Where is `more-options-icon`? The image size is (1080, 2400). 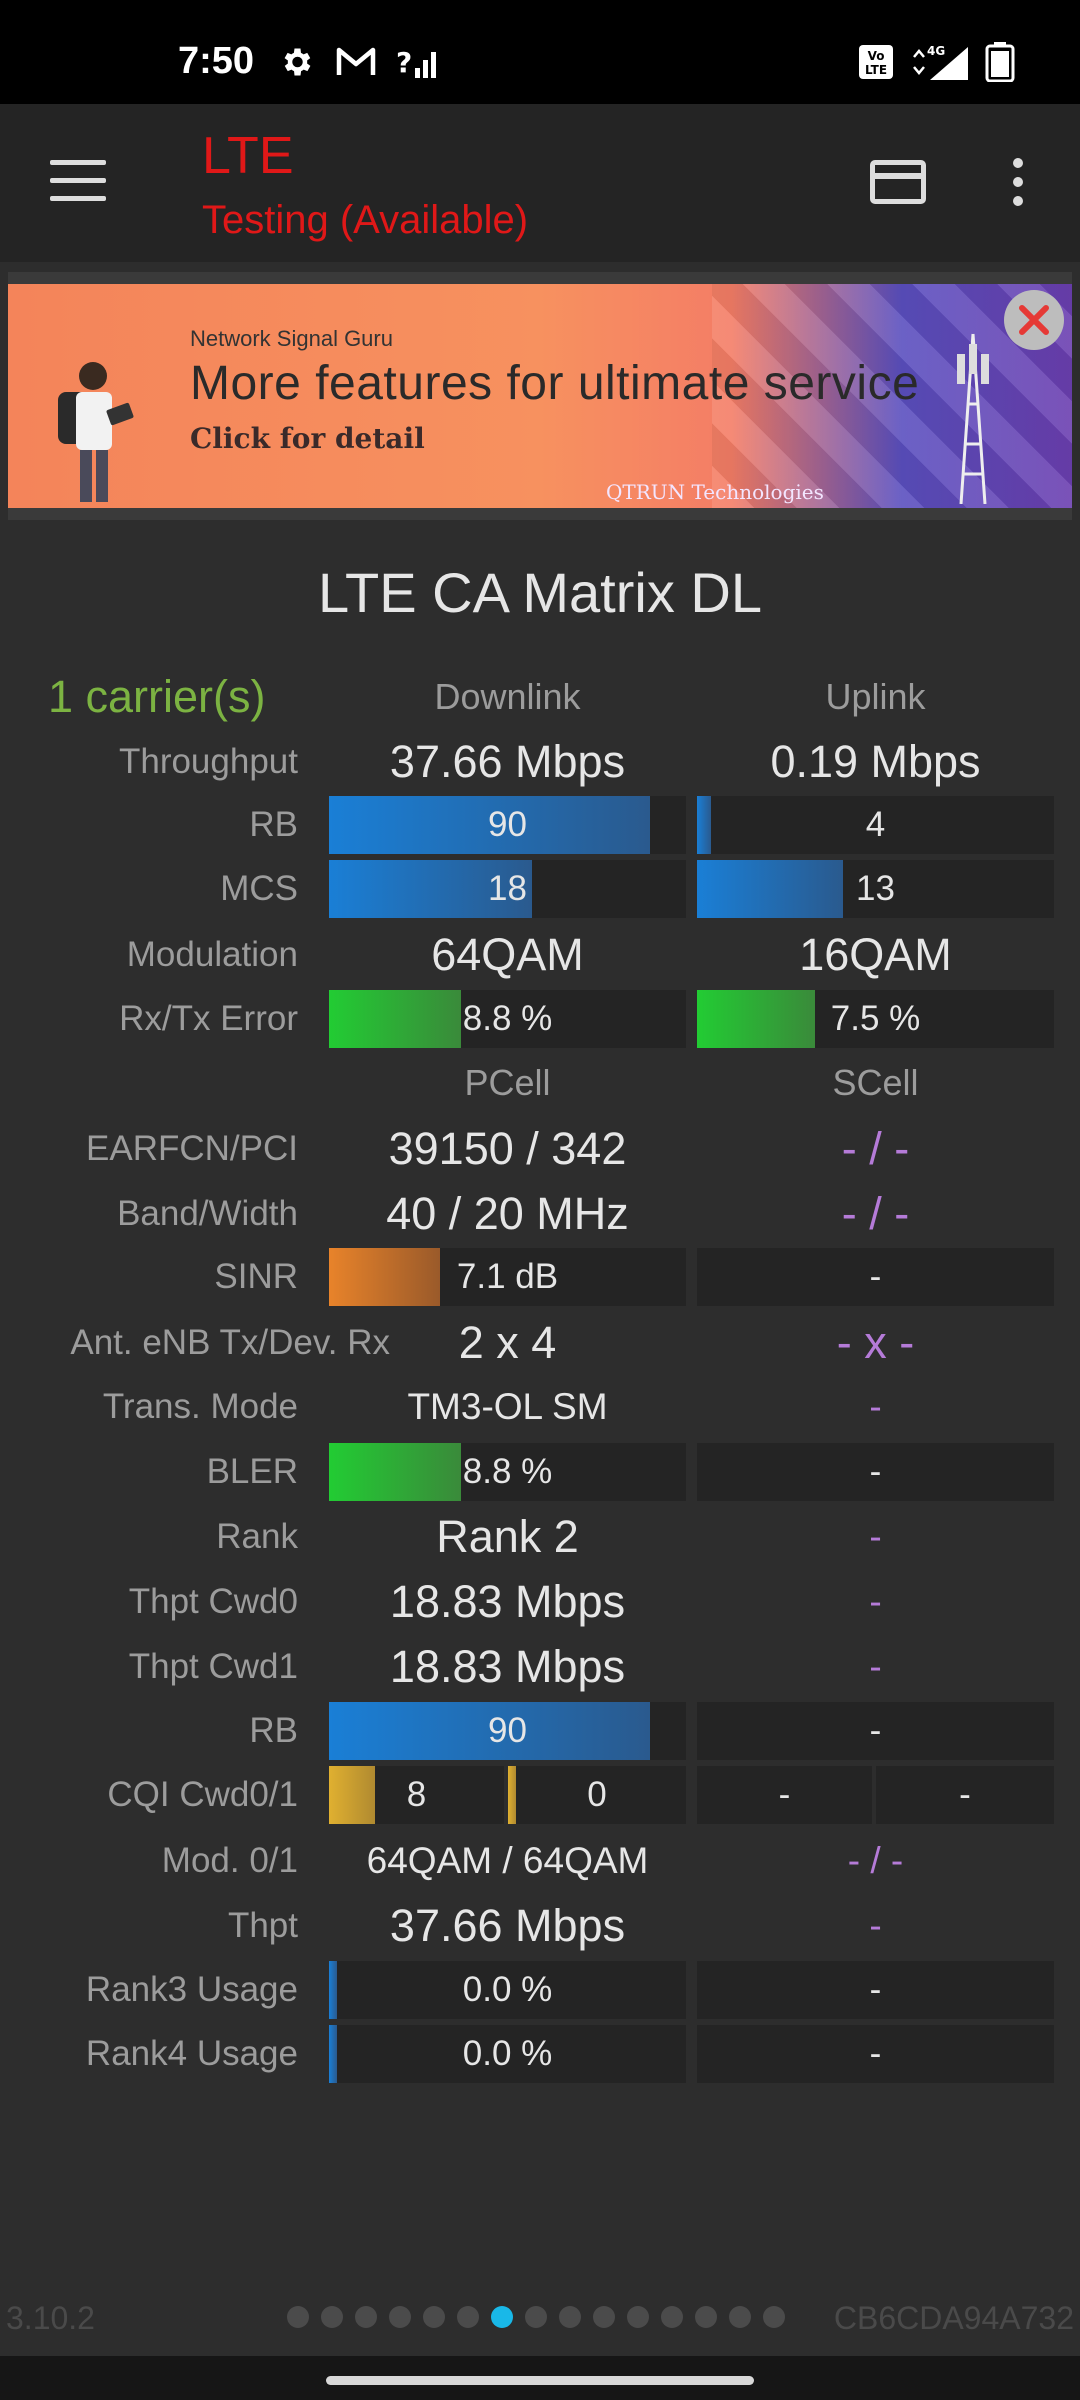
more-options-icon is located at coordinates (1018, 183).